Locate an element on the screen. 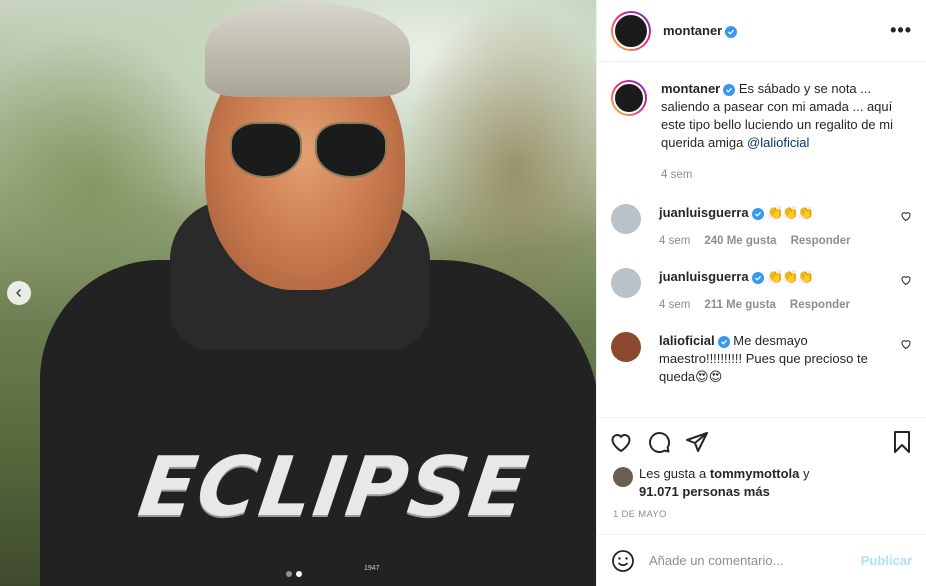  save-bookmark-icon is located at coordinates (902, 442).